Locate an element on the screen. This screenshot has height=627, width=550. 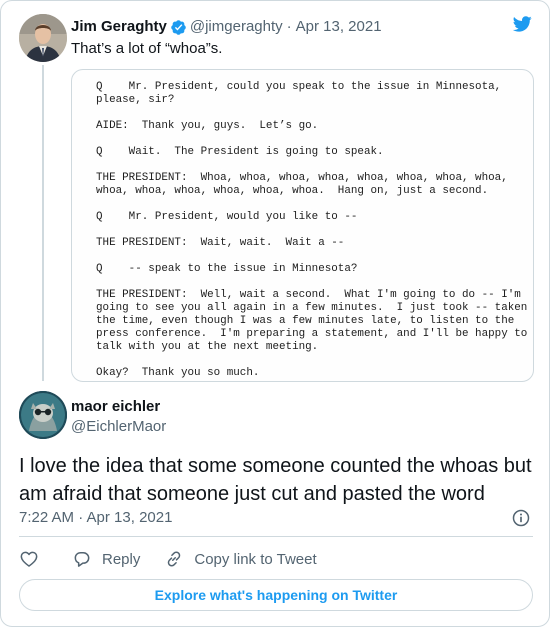
quoted-author-handle: @jimgeraghty is located at coordinates (236, 27).